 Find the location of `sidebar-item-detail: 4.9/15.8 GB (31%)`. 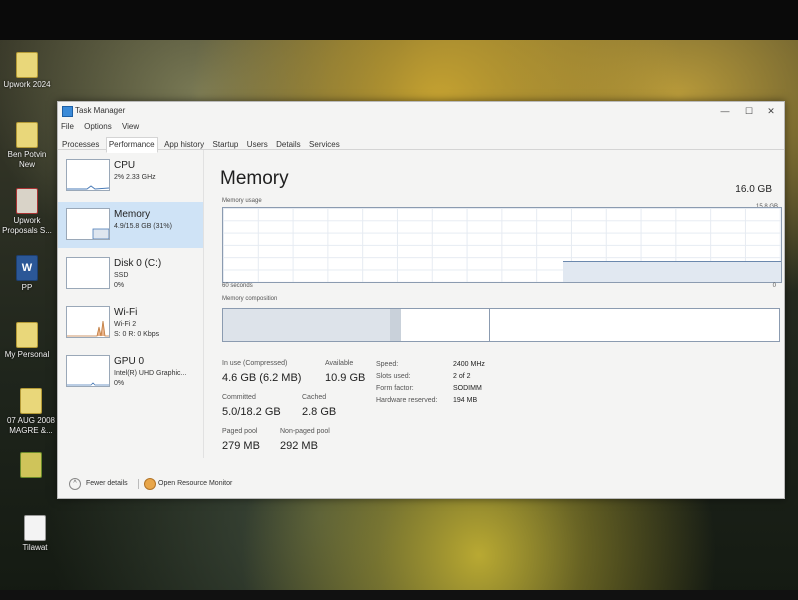

sidebar-item-detail: 4.9/15.8 GB (31%) is located at coordinates (143, 226).